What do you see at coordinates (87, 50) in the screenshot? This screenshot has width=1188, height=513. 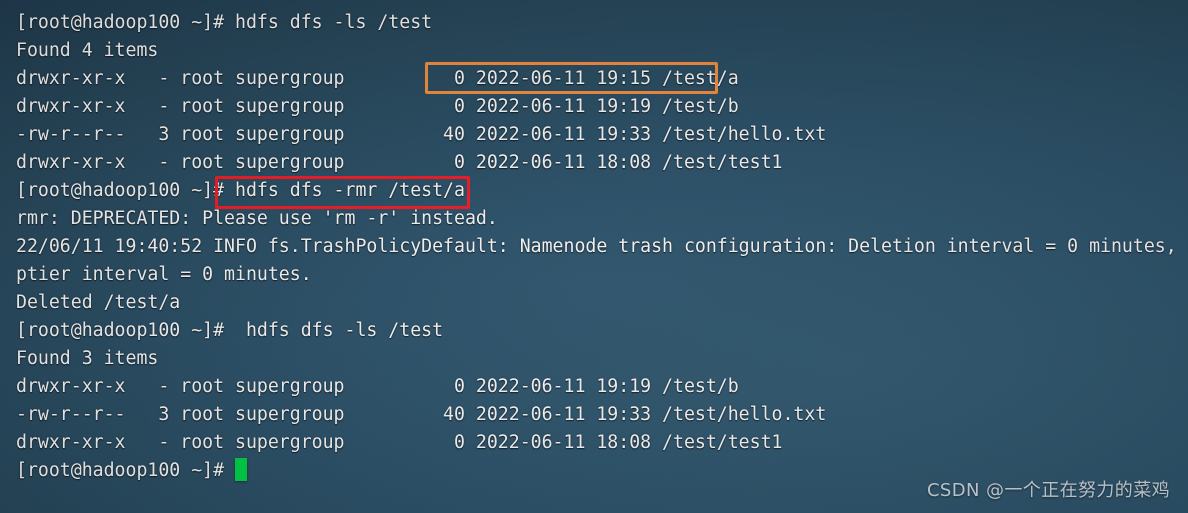 I see `terminal-line-output: Found 4 items` at bounding box center [87, 50].